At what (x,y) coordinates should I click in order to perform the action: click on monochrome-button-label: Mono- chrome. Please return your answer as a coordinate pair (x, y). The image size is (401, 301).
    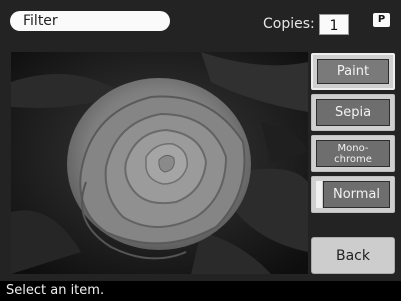
    Looking at the image, I should click on (353, 153).